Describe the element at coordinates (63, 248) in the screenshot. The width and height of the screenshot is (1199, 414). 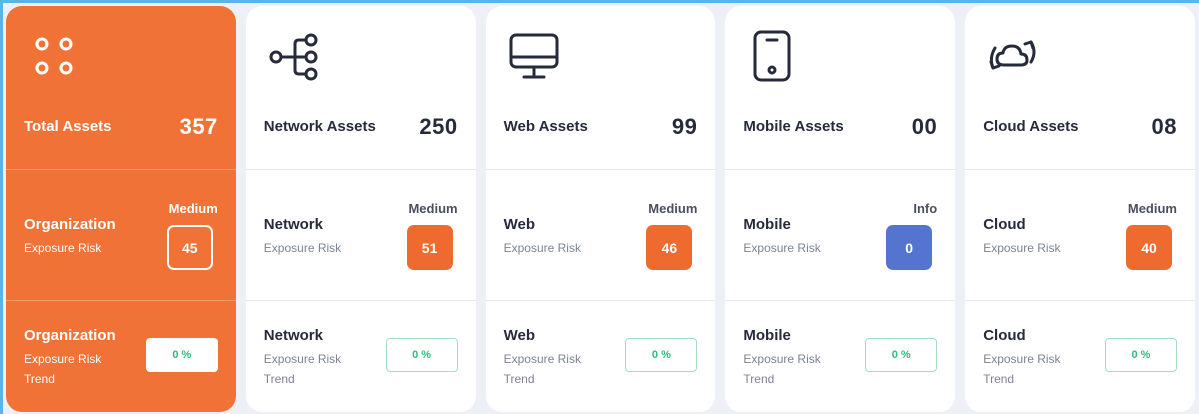
I see `organization-risk-subtitle: Exposure Risk` at that location.